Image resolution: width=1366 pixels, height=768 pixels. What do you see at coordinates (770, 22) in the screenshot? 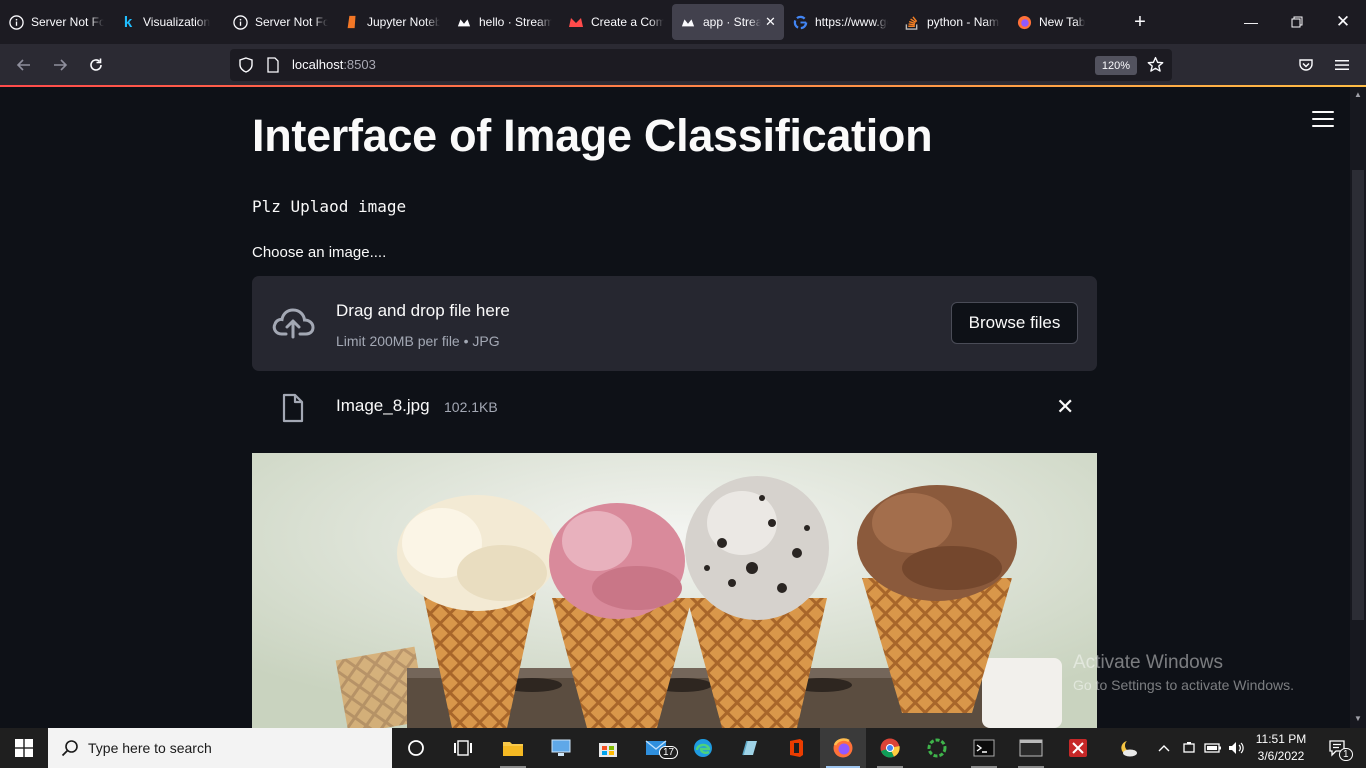
I see `close-tab-icon: ✕` at bounding box center [770, 22].